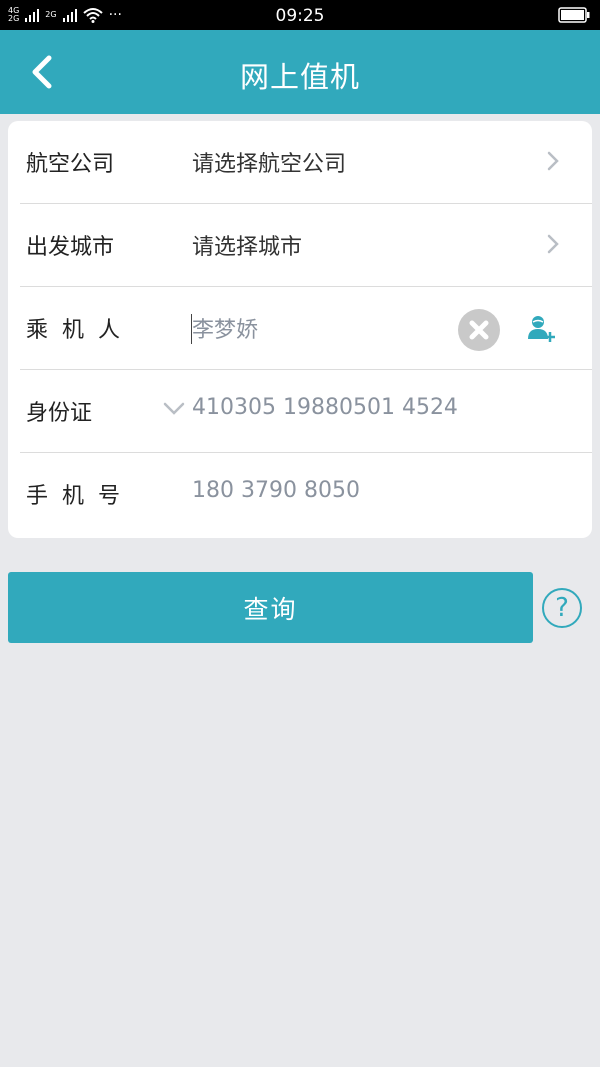 The height and width of the screenshot is (1067, 600). Describe the element at coordinates (174, 409) in the screenshot. I see `chevron-down-icon` at that location.